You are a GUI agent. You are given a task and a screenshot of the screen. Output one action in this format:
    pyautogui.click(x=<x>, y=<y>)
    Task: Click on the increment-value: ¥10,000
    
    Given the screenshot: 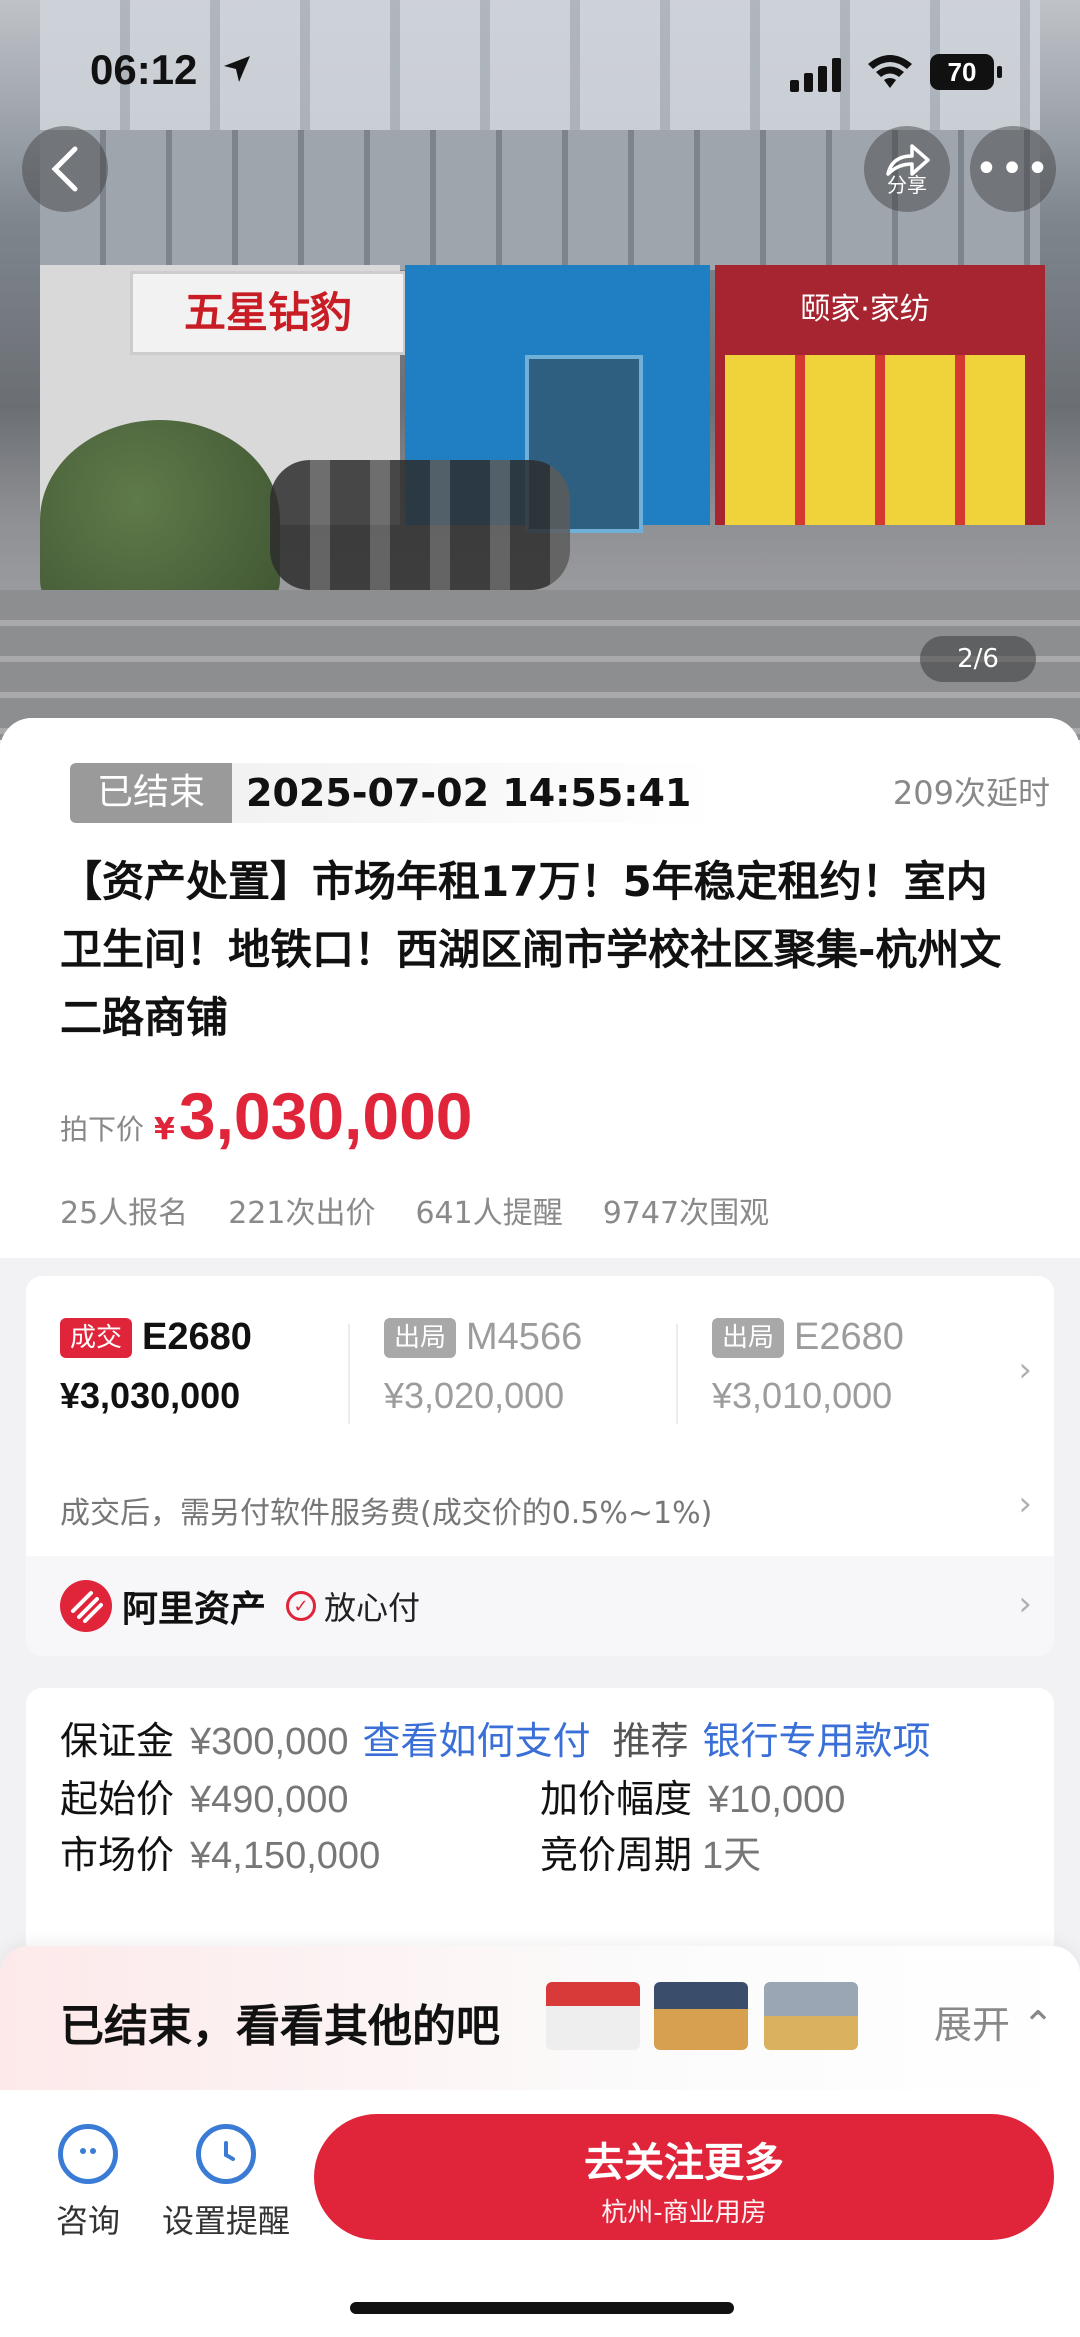 What is the action you would take?
    pyautogui.click(x=777, y=1800)
    